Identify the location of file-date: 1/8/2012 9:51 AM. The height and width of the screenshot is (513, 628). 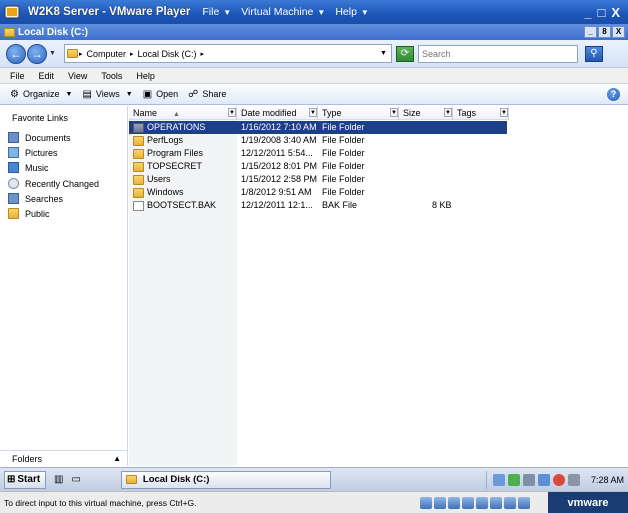
(276, 192).